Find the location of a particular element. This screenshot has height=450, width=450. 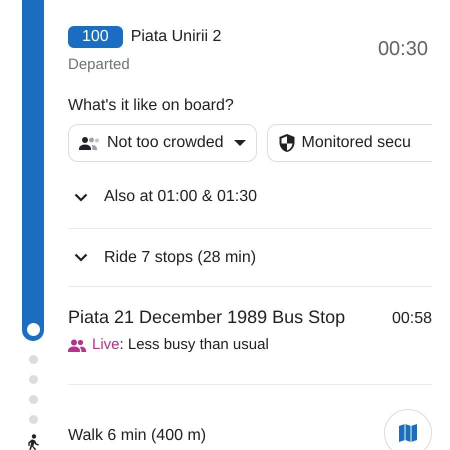

expand-row: Ride 7 stops (28 min) is located at coordinates (250, 257).